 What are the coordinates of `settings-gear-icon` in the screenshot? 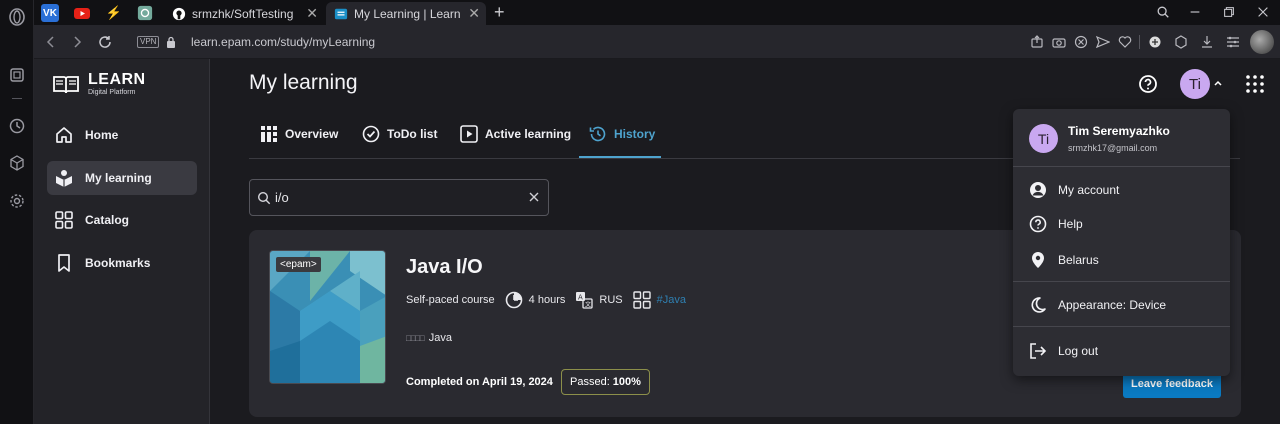 It's located at (17, 201).